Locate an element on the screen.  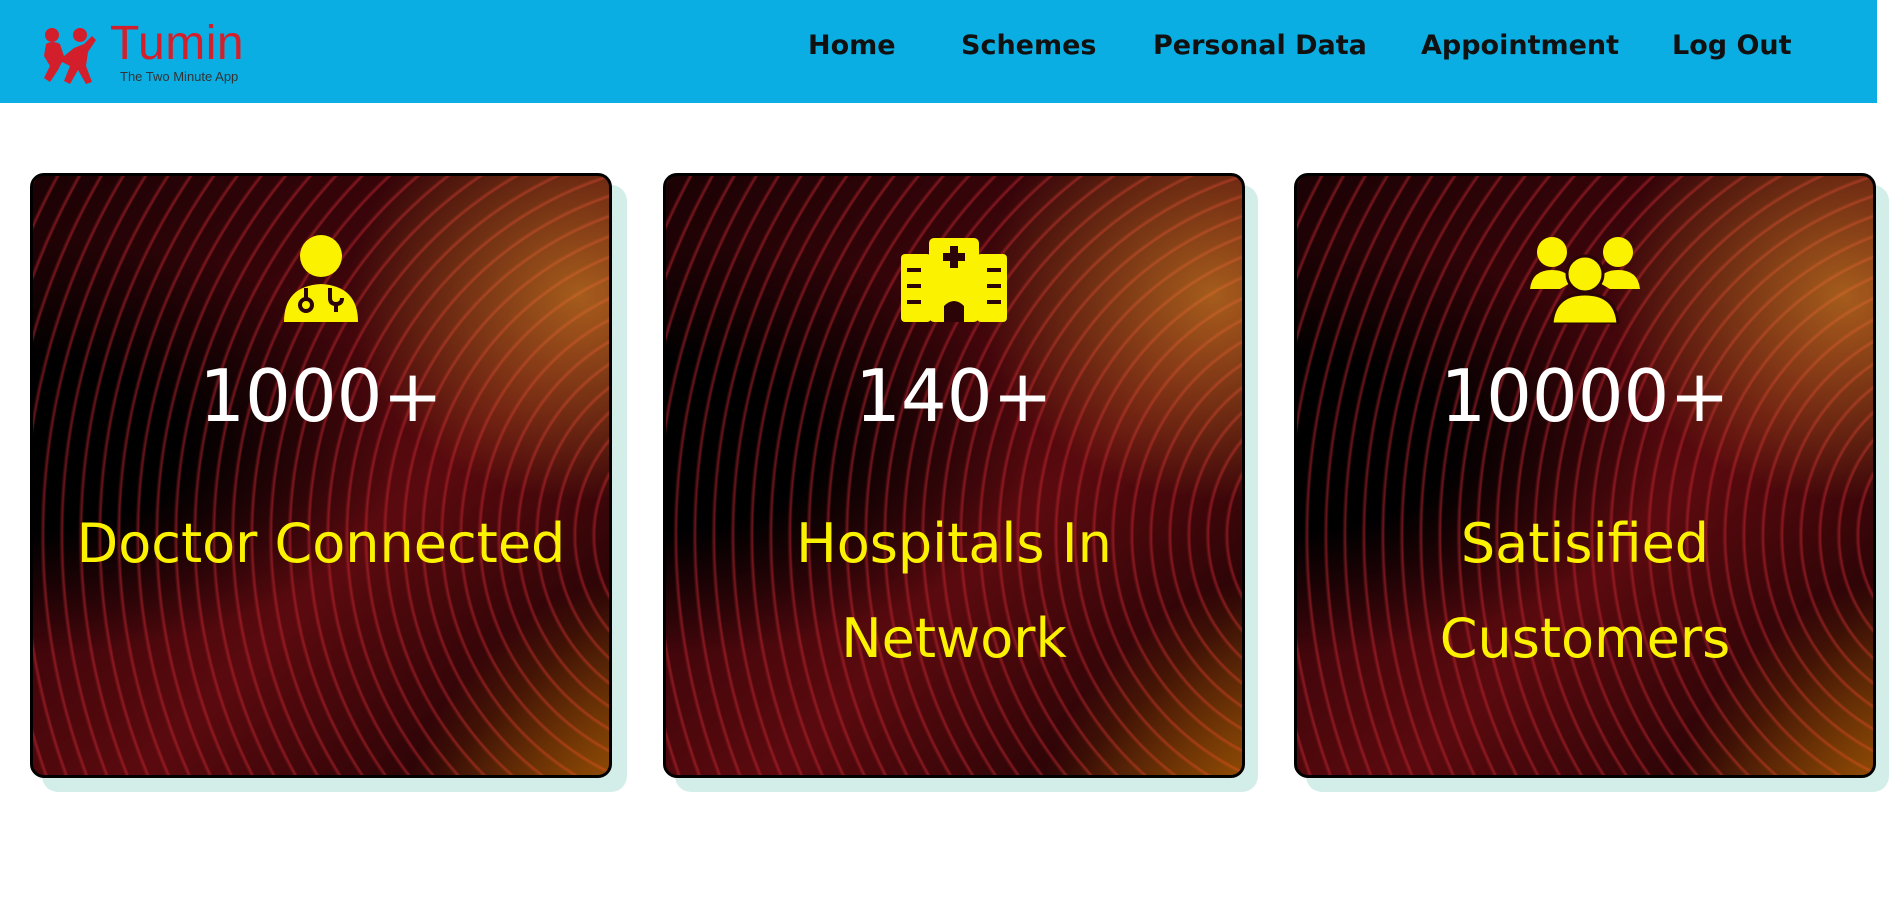
brand-name: Tumin is located at coordinates (177, 43).